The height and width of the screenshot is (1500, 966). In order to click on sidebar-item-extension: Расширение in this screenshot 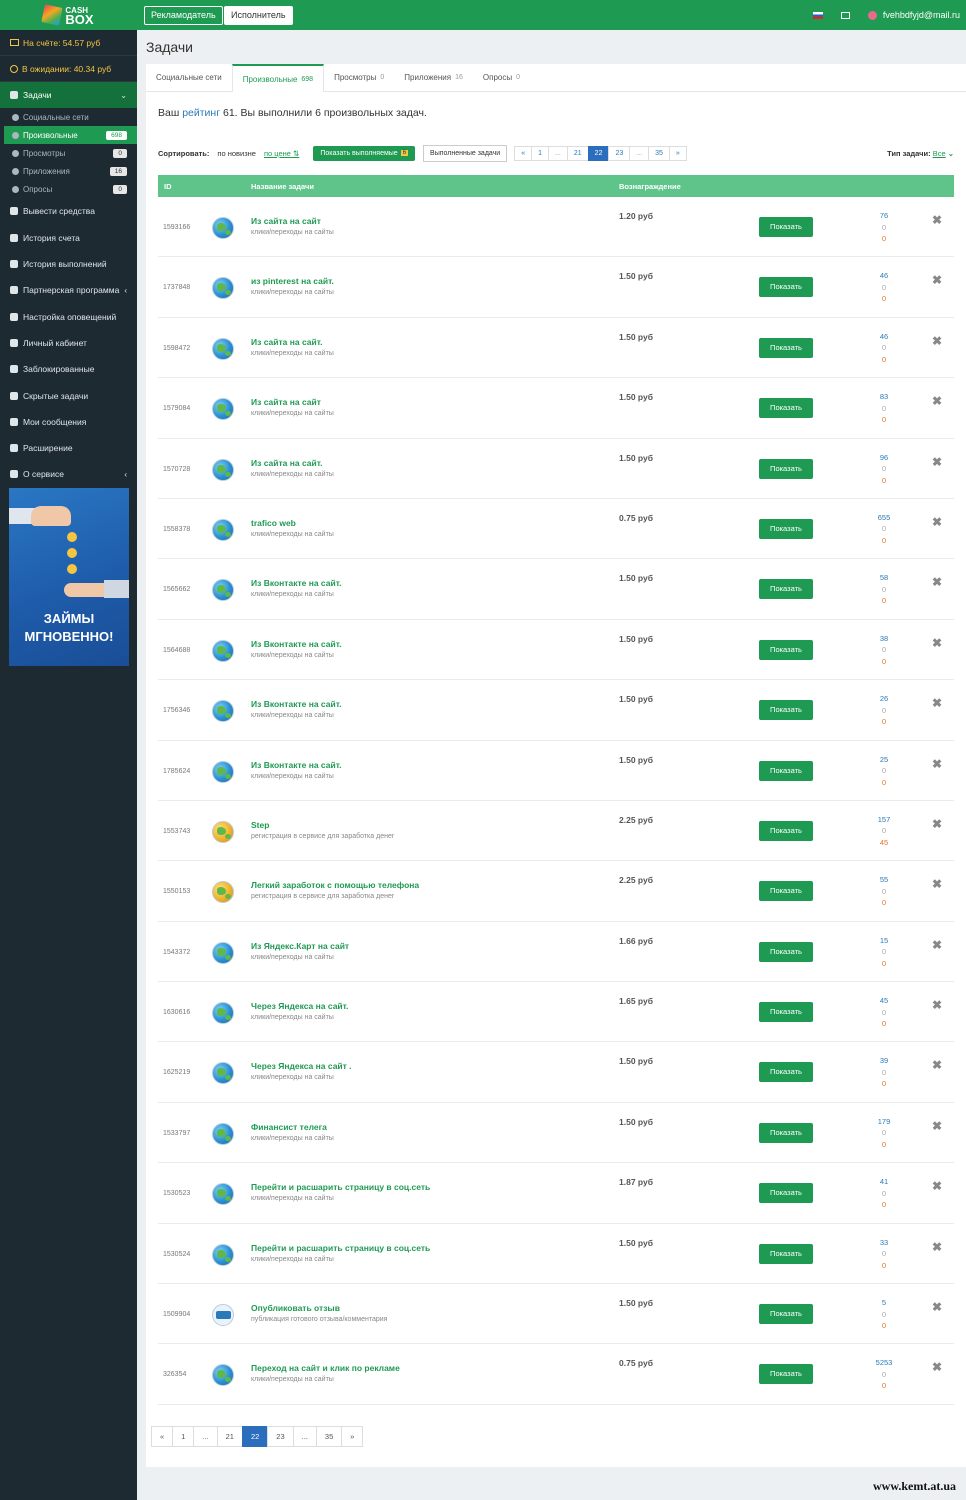, I will do `click(68, 448)`.